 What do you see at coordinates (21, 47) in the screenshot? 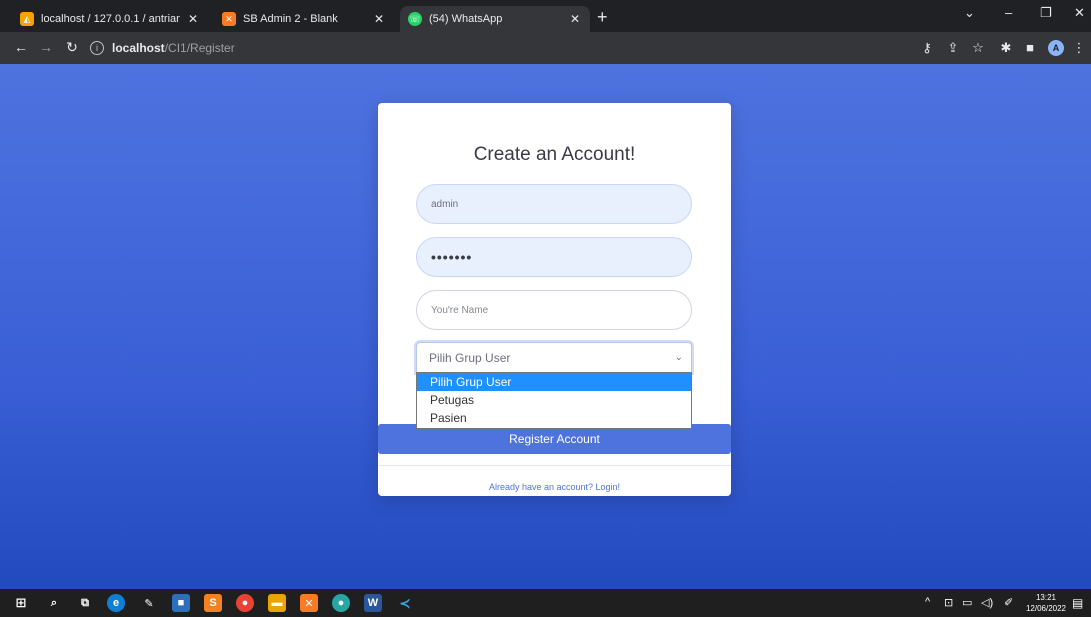
I see `back-arrow-icon: ←` at bounding box center [21, 47].